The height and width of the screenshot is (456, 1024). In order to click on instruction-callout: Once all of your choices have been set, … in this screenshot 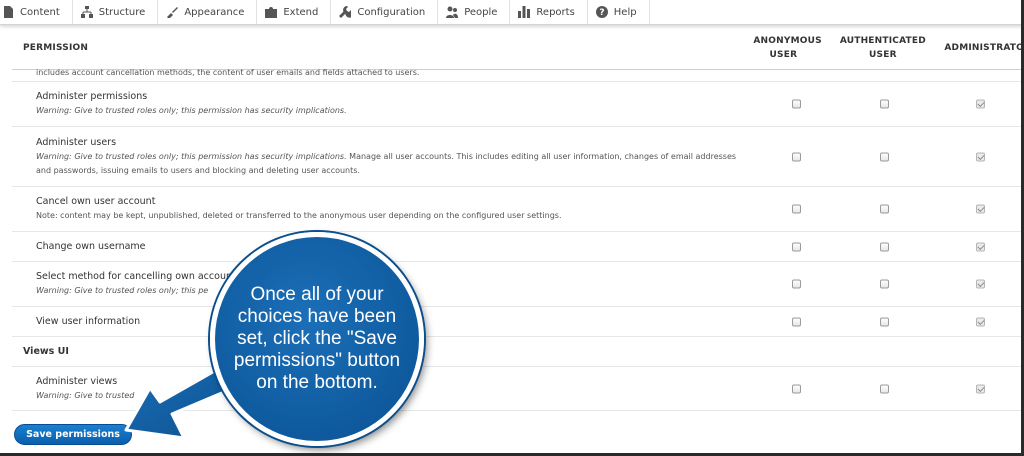, I will do `click(317, 339)`.